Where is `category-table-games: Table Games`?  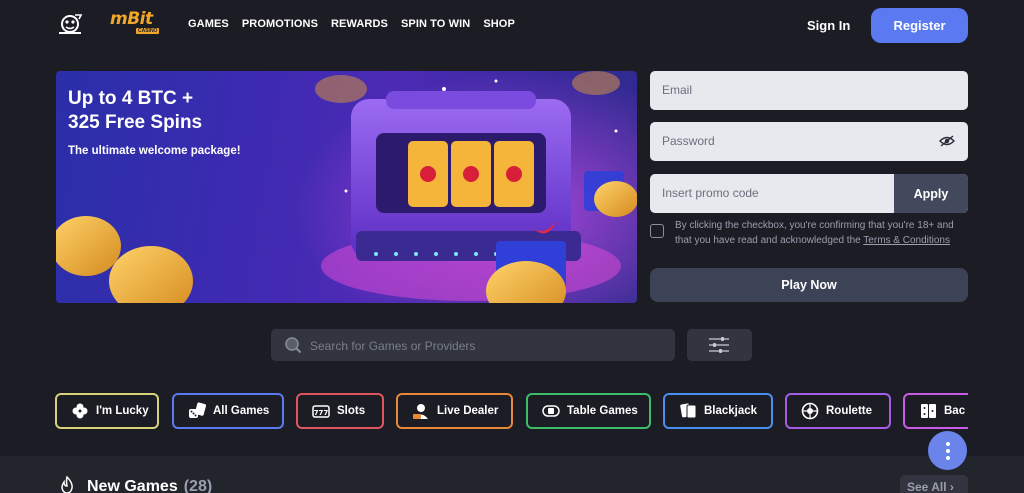 category-table-games: Table Games is located at coordinates (588, 411).